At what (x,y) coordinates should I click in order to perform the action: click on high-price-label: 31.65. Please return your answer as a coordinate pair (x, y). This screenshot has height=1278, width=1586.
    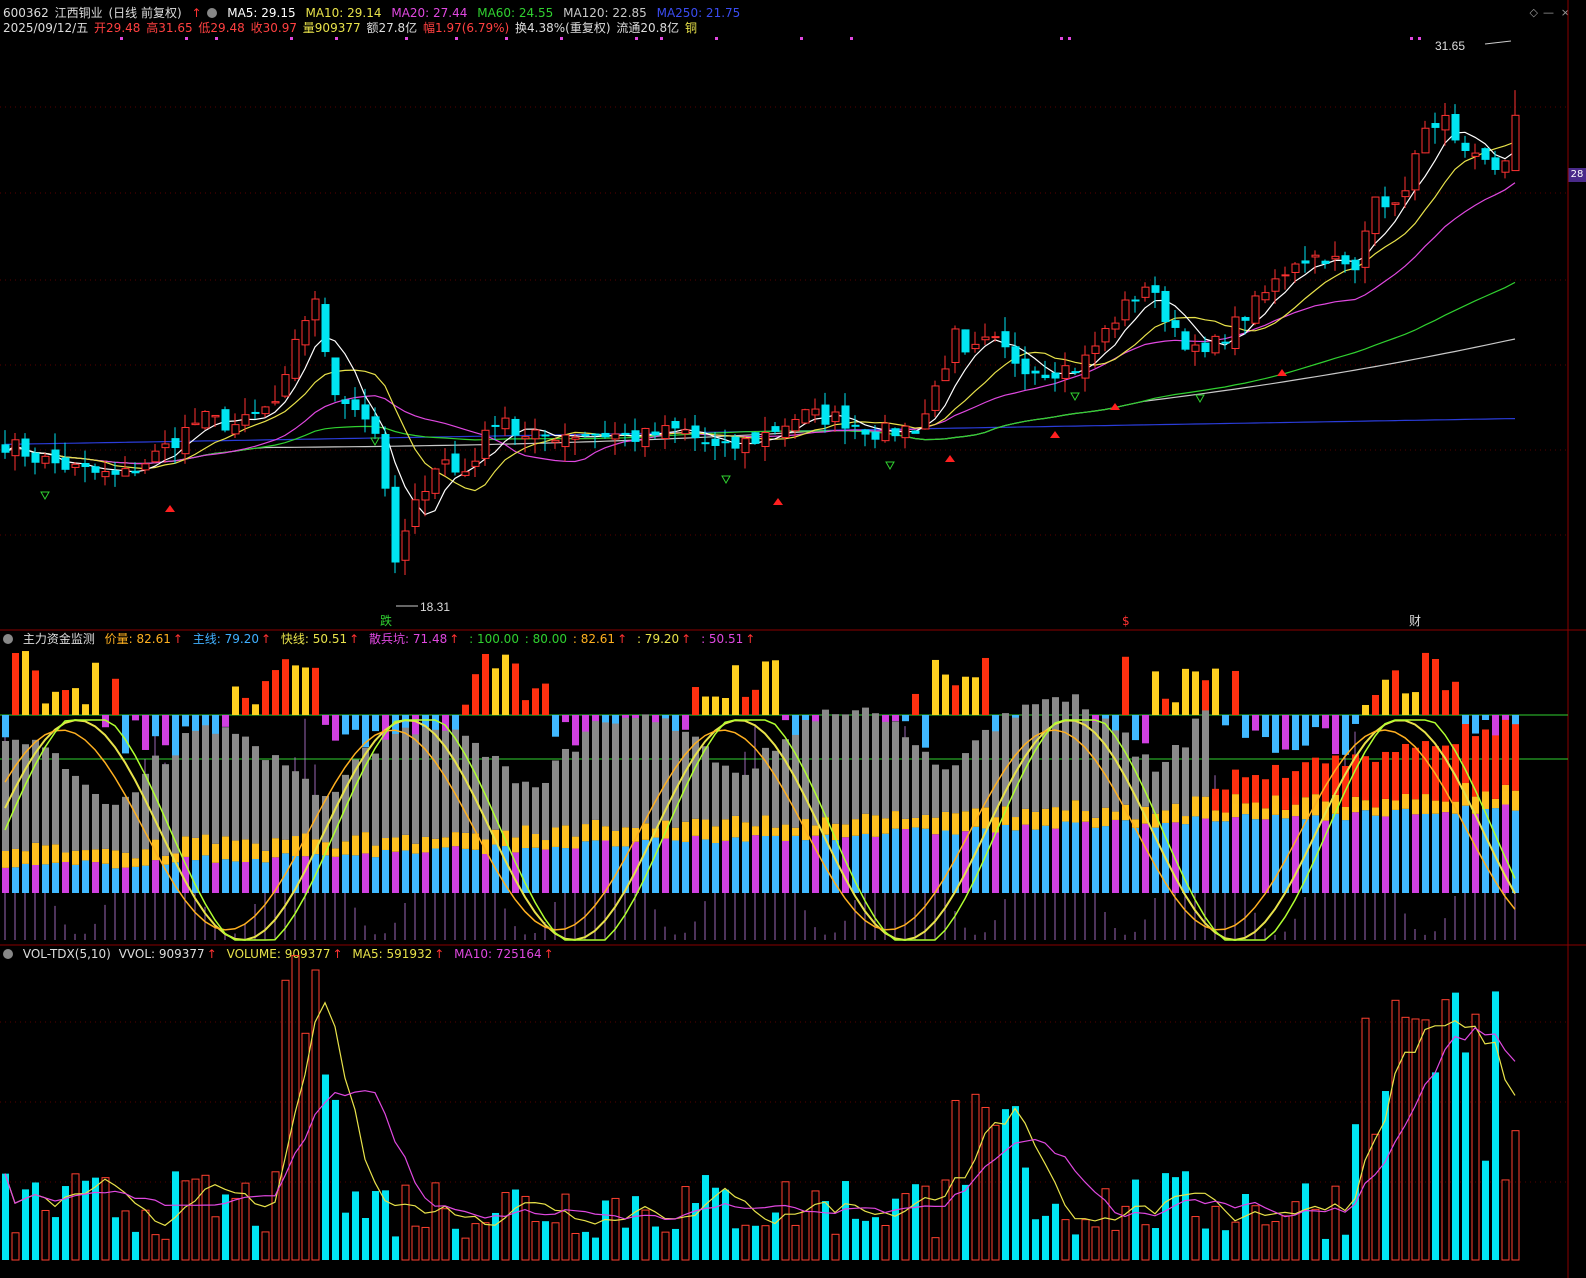
    Looking at the image, I should click on (1450, 46).